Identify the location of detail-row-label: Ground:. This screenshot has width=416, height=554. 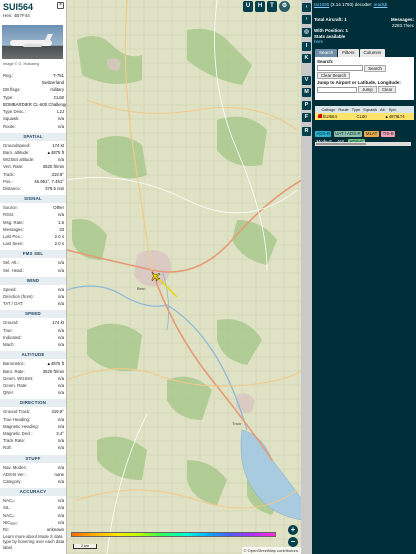
(11, 322).